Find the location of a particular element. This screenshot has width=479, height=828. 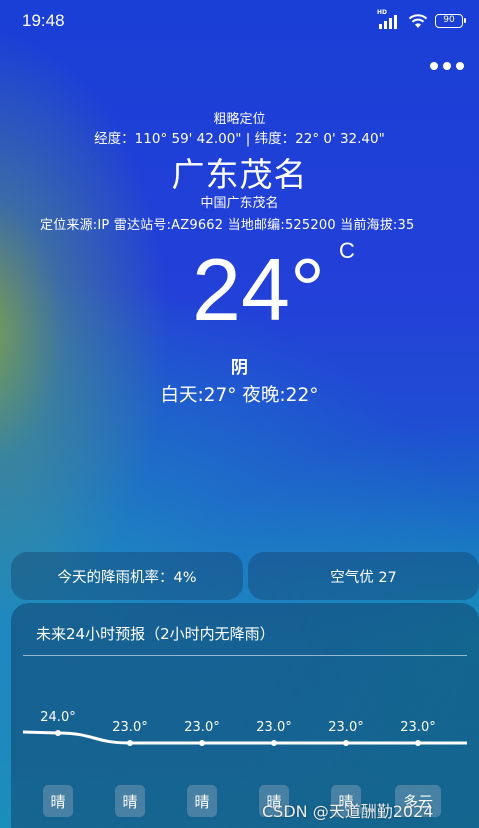

more-menu-icon is located at coordinates (447, 66).